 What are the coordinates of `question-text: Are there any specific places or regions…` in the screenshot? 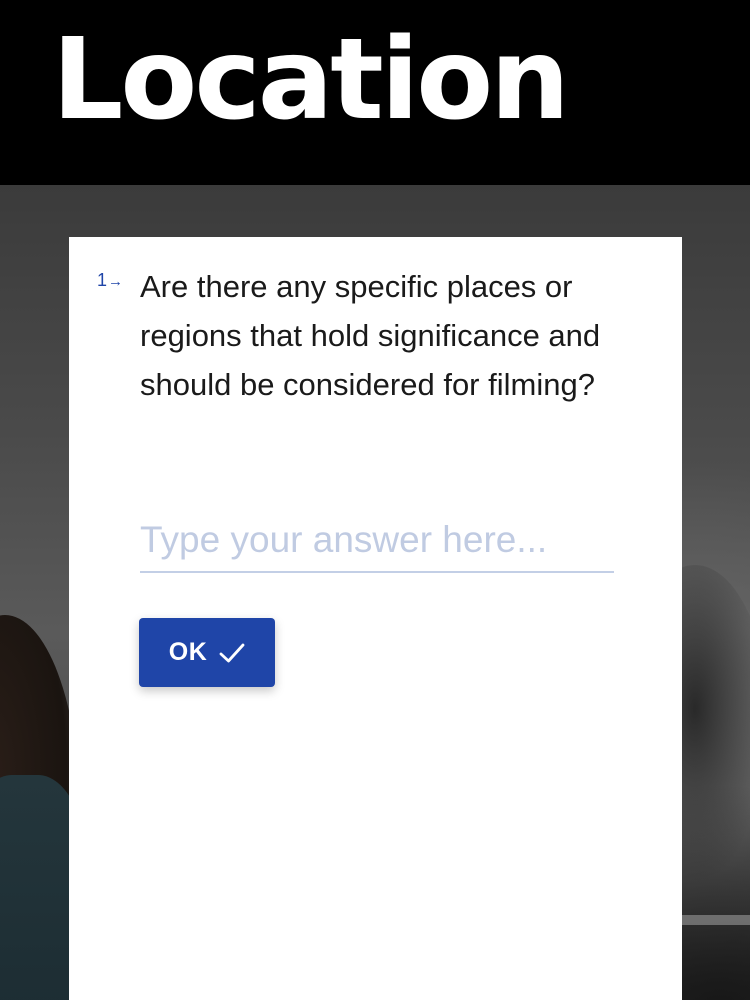 It's located at (370, 335).